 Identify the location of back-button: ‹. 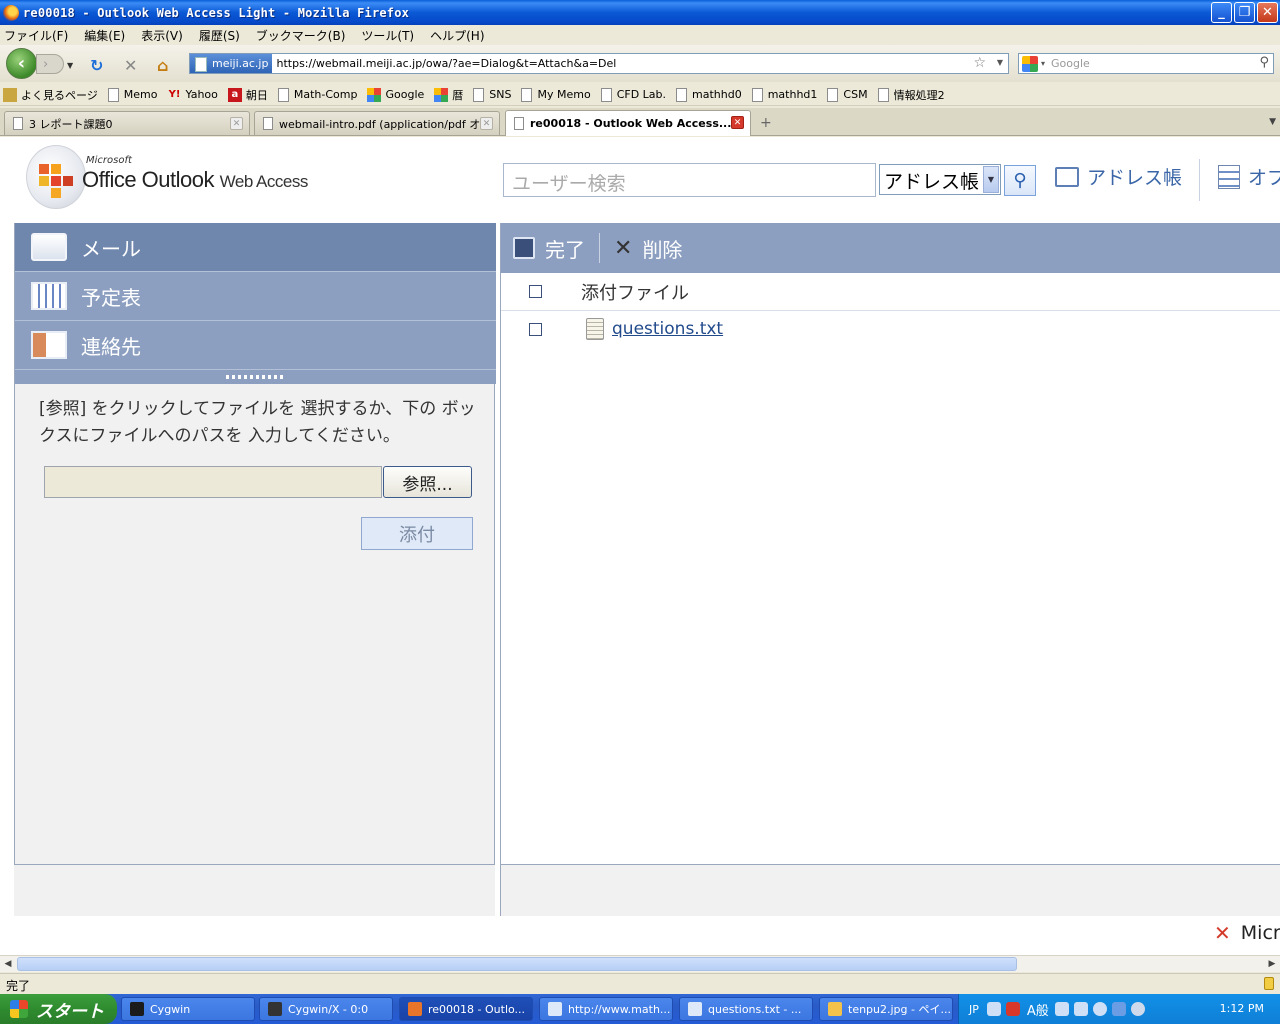
(21, 63).